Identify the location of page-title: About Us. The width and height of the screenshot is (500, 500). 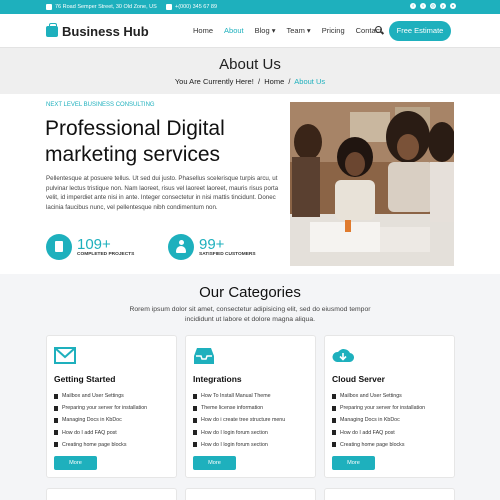
(250, 64).